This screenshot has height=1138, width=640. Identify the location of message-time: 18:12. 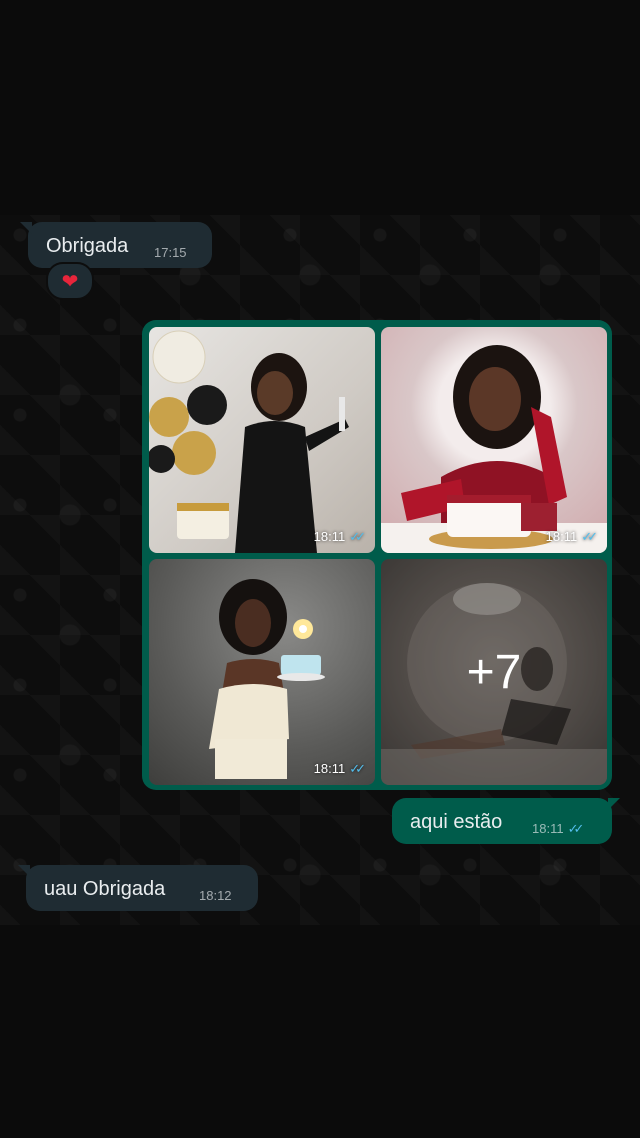
(215, 895).